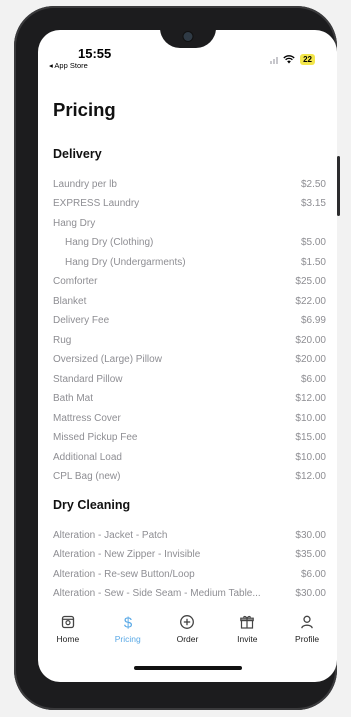 This screenshot has height=717, width=351. What do you see at coordinates (247, 639) in the screenshot?
I see `tab-label: Invite` at bounding box center [247, 639].